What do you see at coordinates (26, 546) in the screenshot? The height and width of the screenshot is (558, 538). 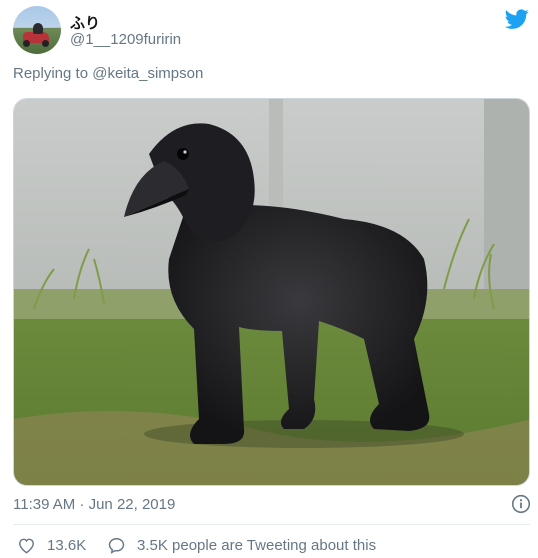 I see `heart-icon` at bounding box center [26, 546].